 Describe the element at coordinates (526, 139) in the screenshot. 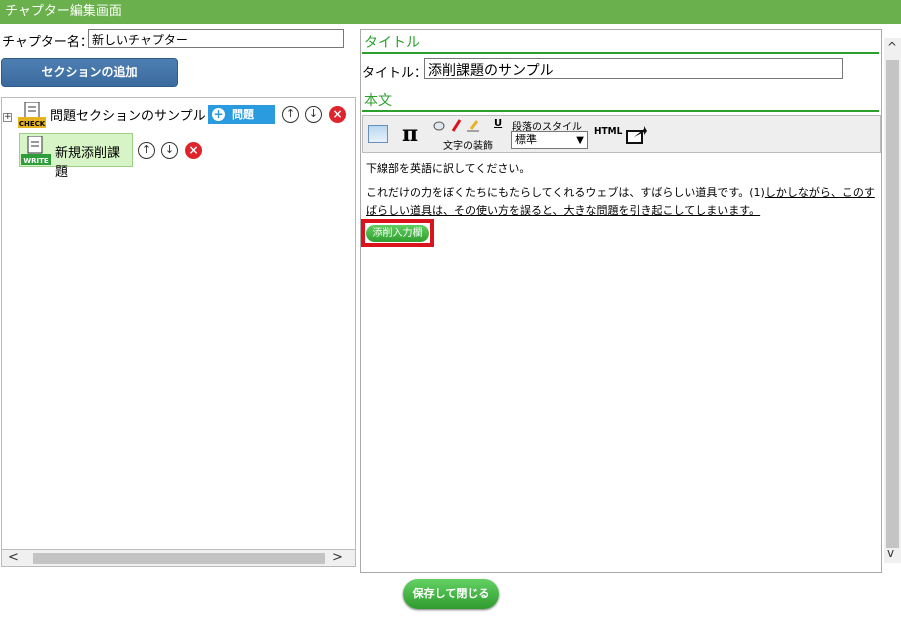

I see `paragraph-style-value: 標準` at that location.